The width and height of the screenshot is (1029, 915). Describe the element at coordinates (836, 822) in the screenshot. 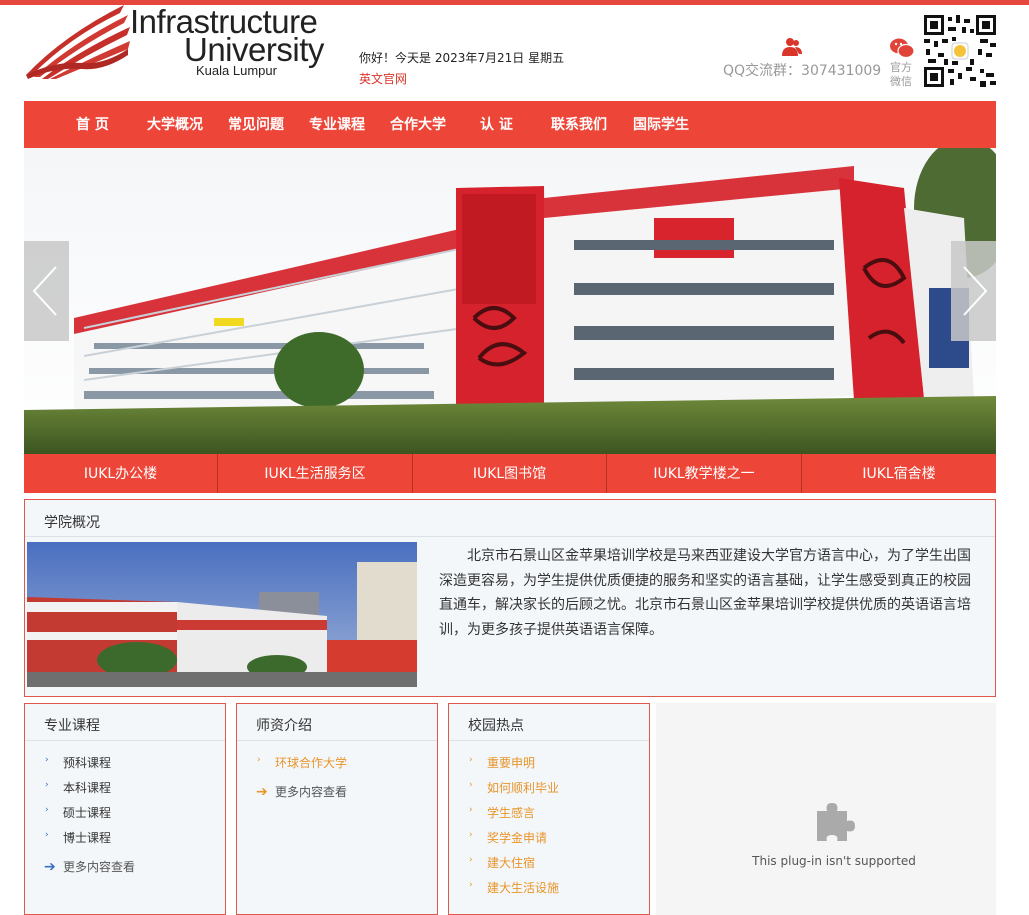

I see `puzzle-piece-icon` at that location.